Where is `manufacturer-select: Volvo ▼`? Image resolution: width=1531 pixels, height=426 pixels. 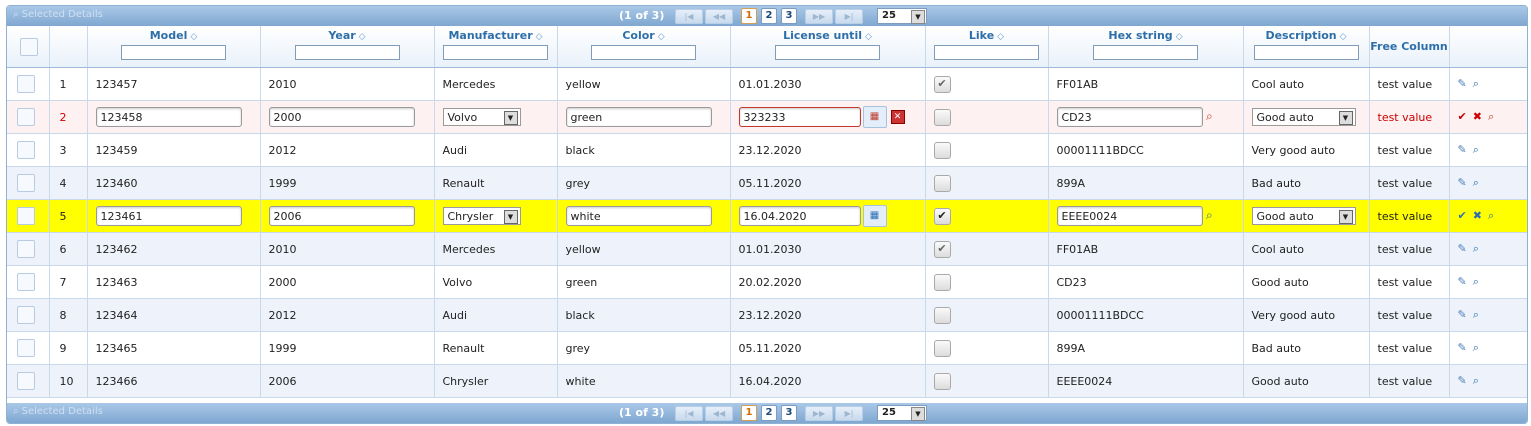 manufacturer-select: Volvo ▼ is located at coordinates (481, 117).